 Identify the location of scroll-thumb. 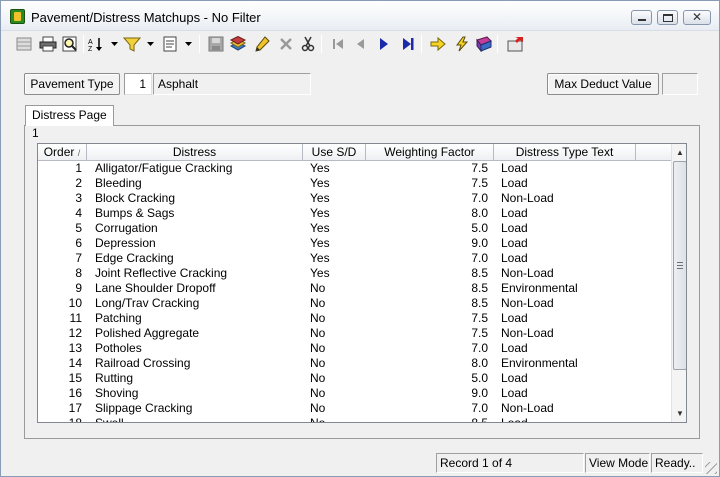
(679, 265).